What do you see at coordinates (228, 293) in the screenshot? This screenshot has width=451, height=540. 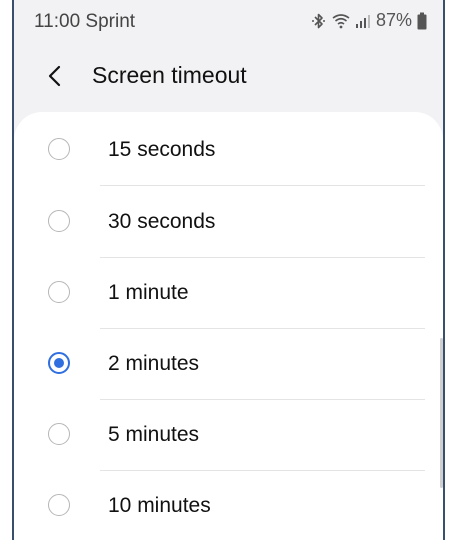 I see `option-1-minute: 1 minute` at bounding box center [228, 293].